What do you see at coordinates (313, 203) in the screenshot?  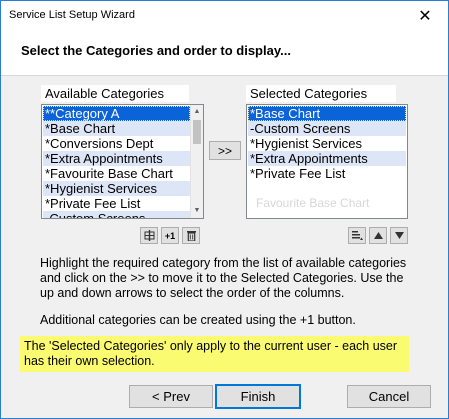 I see `ghost-text: Favourite Base Chart` at bounding box center [313, 203].